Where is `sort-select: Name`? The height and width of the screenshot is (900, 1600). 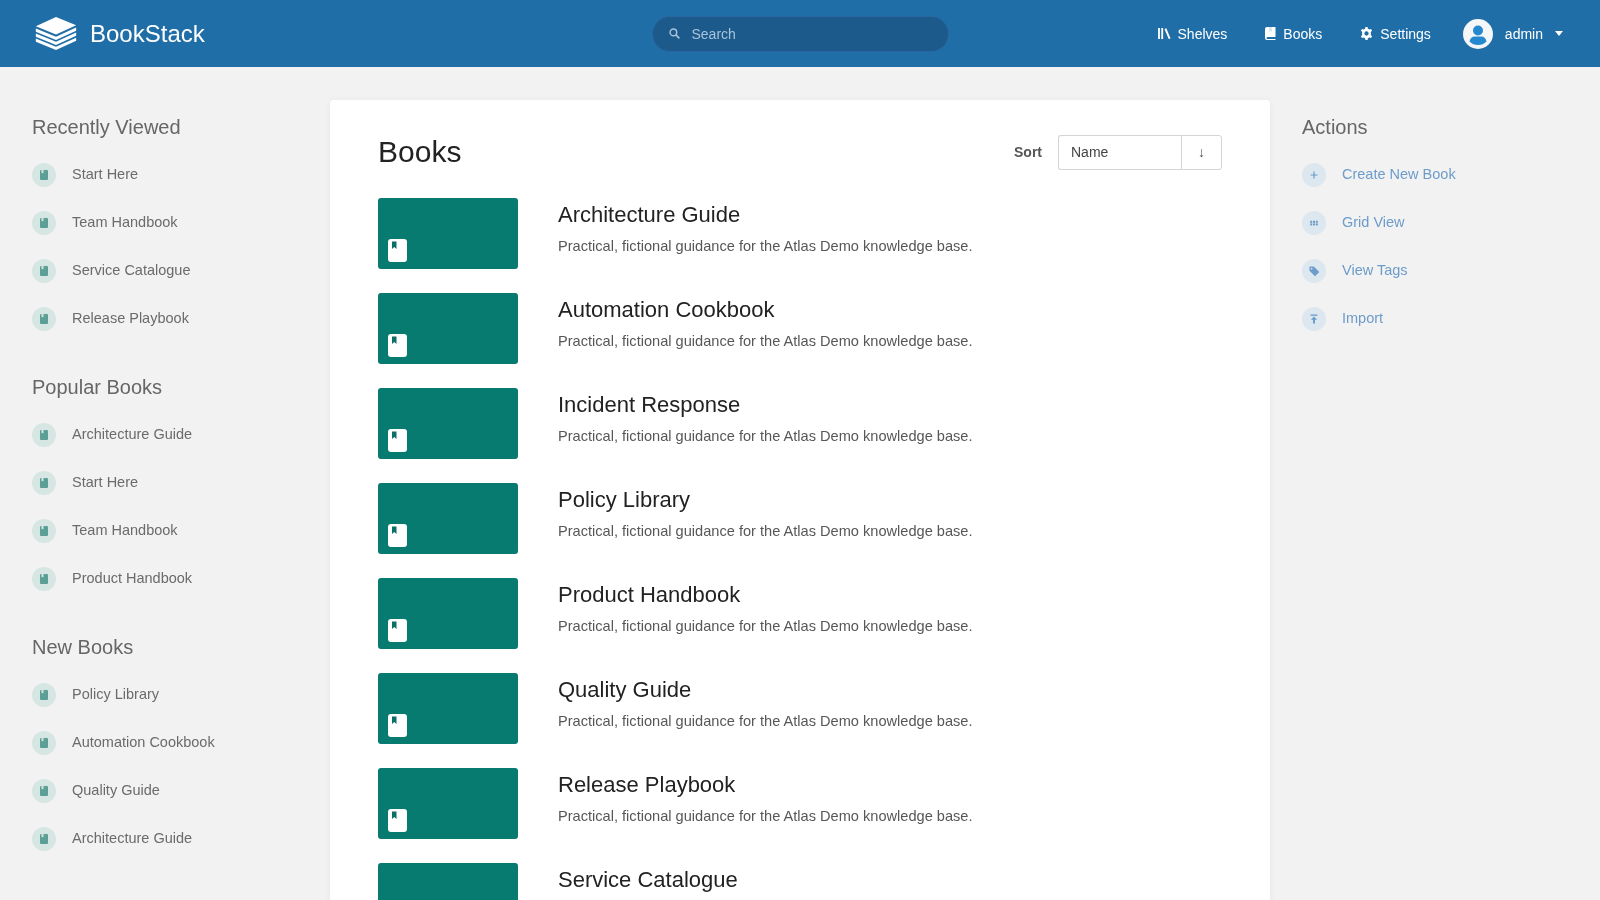
sort-select: Name is located at coordinates (1119, 152).